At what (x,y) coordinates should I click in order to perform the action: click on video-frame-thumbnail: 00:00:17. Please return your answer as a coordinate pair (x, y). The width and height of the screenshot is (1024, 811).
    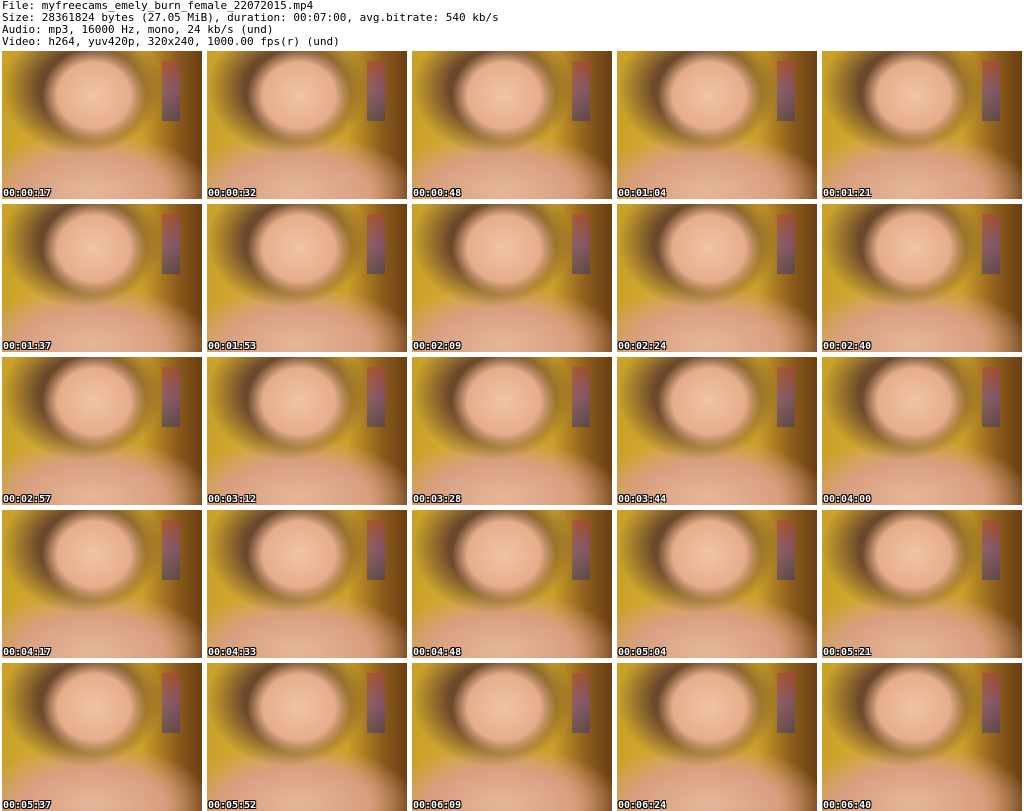
    Looking at the image, I should click on (102, 125).